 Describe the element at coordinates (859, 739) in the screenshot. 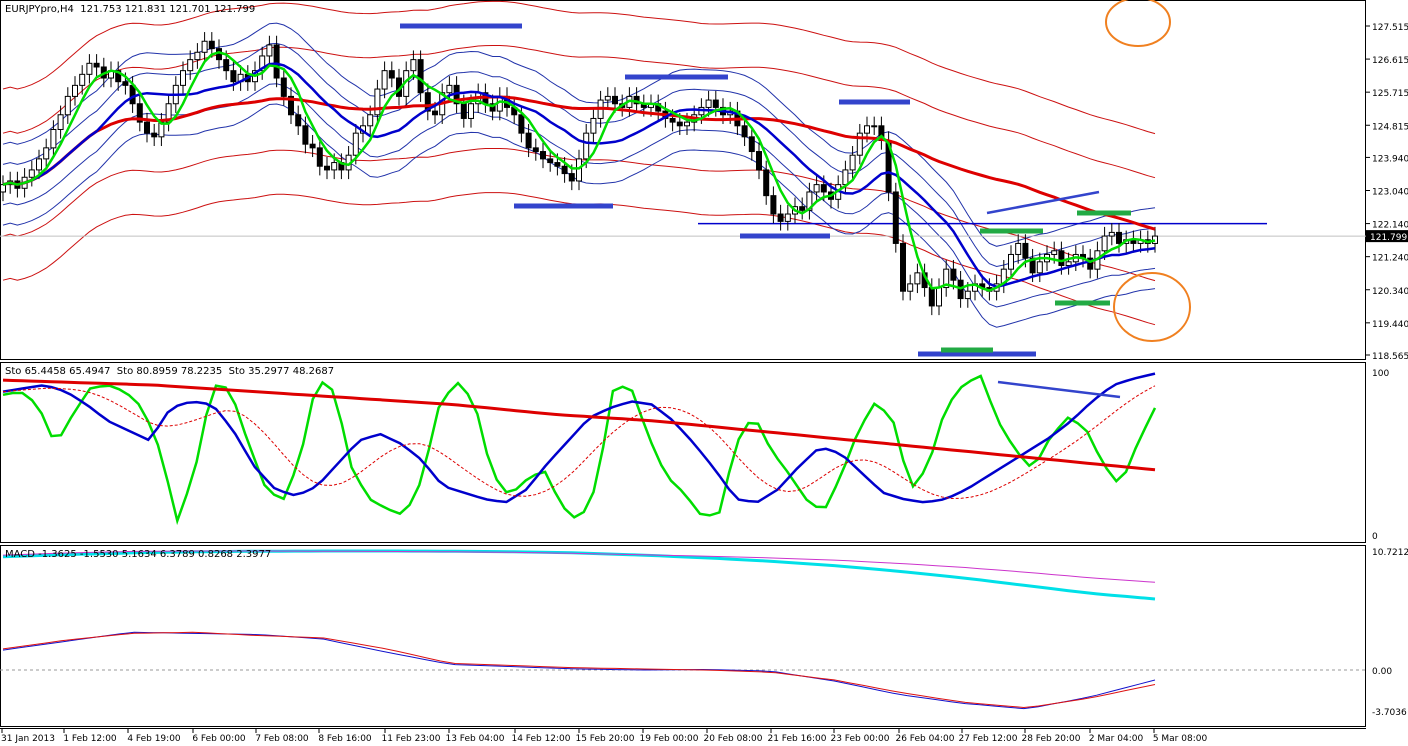

I see `x-tick-label: 23 Feb 00:00` at that location.